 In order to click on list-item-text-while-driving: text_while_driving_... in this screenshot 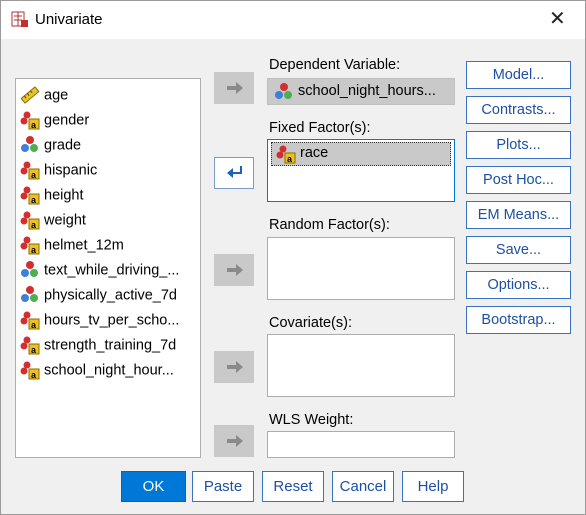, I will do `click(99, 269)`.